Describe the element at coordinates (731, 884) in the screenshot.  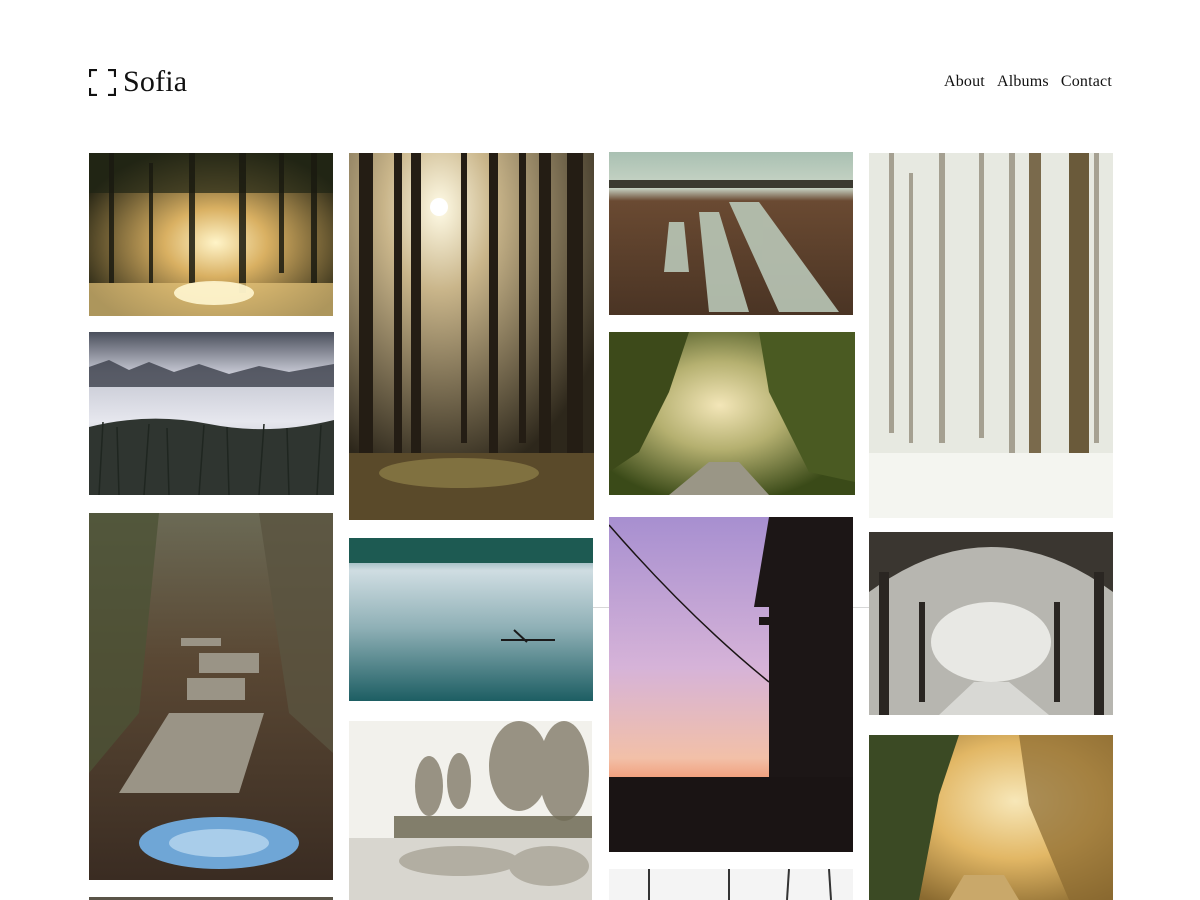
I see `photo-tile-bare-trees` at that location.